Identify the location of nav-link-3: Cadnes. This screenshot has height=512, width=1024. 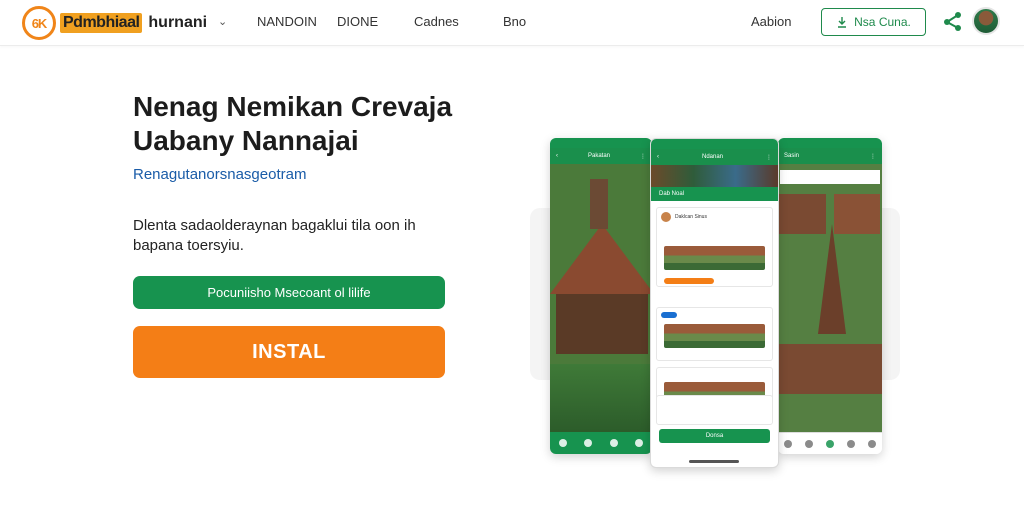
(436, 21).